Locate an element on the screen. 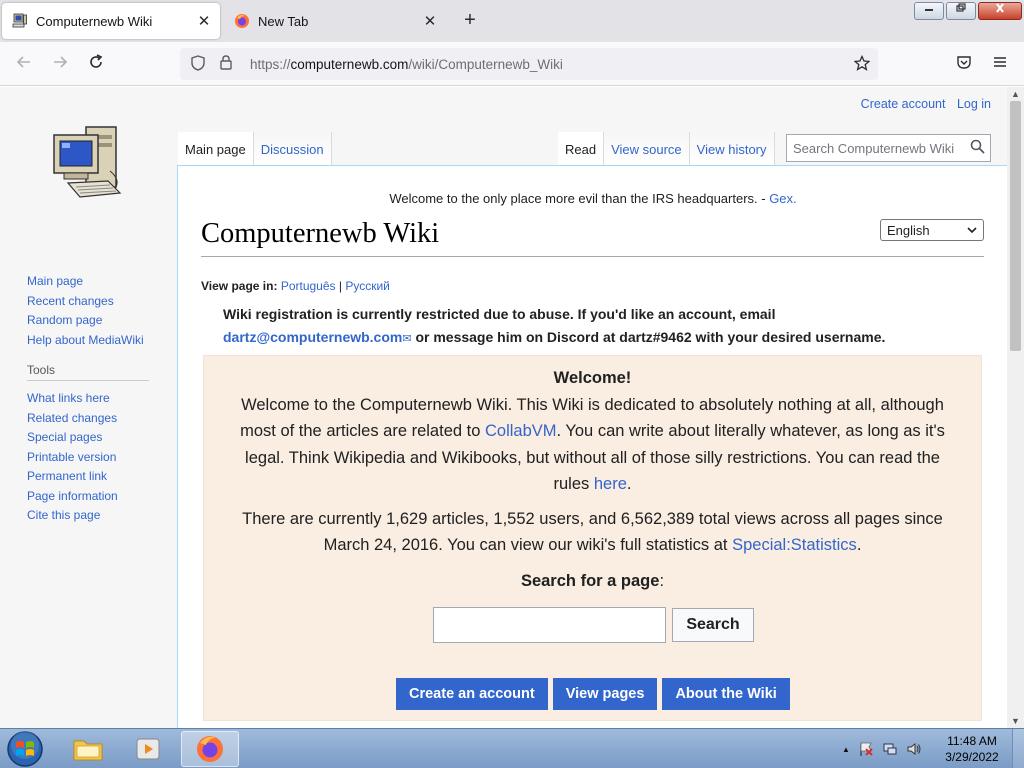 The height and width of the screenshot is (768, 1024). sidebar-item-related-changes: Related changes is located at coordinates (94, 419).